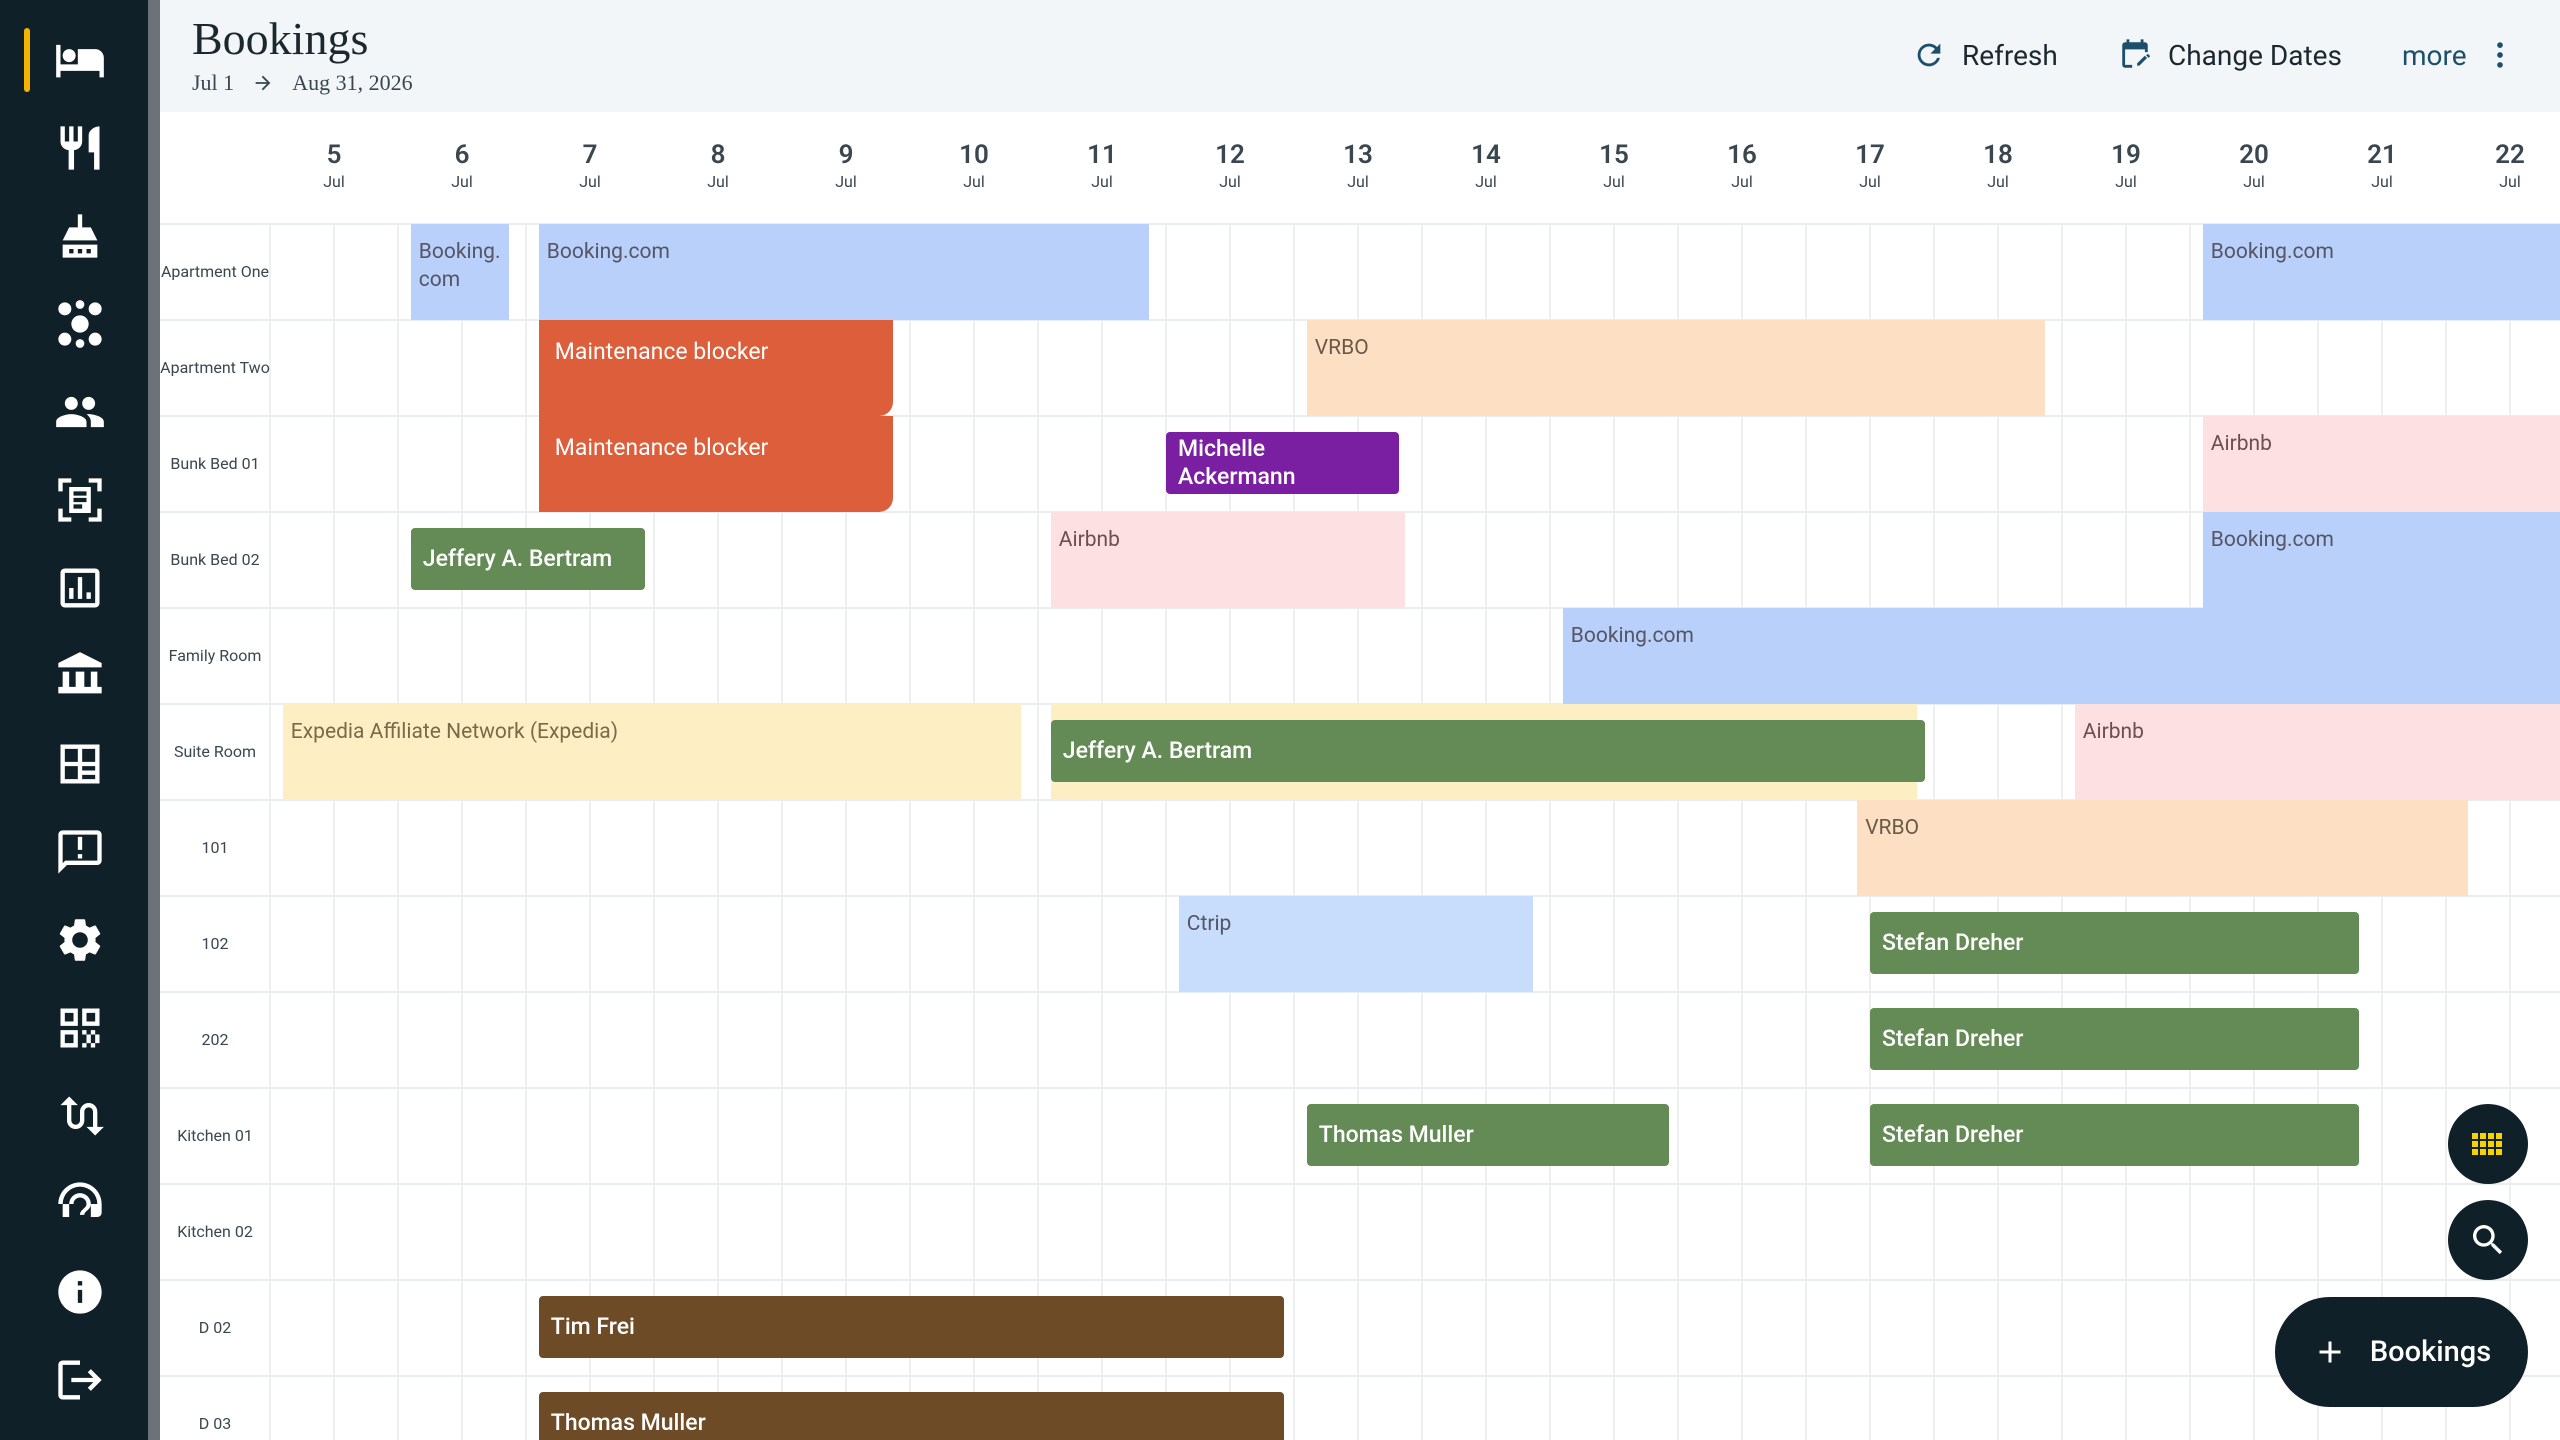 The width and height of the screenshot is (2560, 1440). I want to click on day-number: 21, so click(2382, 155).